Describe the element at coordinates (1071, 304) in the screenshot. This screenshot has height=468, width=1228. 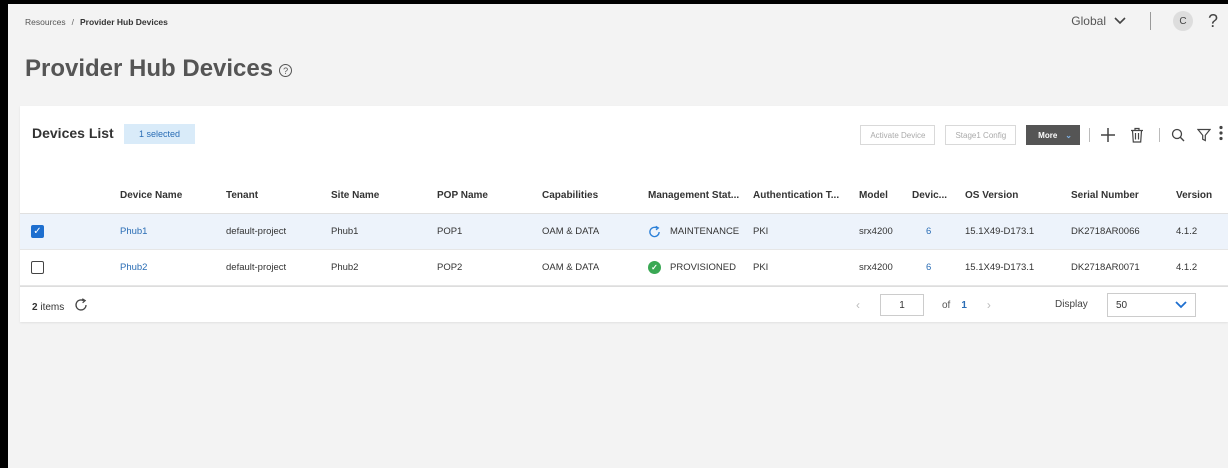
I see `display-label: Display` at that location.